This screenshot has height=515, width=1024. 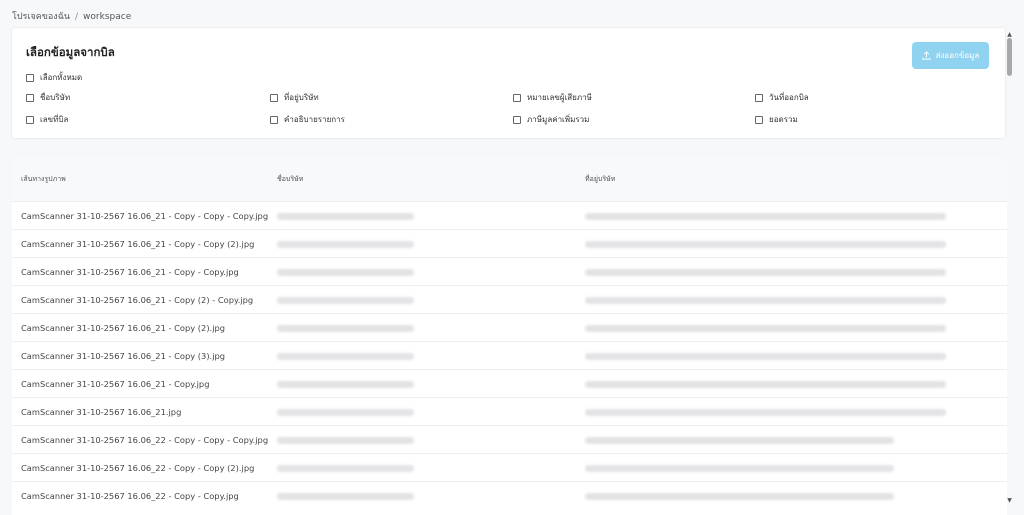 I want to click on table-row: CamScanner 31-10-2567 16.06_21.jpg, so click(x=509, y=411).